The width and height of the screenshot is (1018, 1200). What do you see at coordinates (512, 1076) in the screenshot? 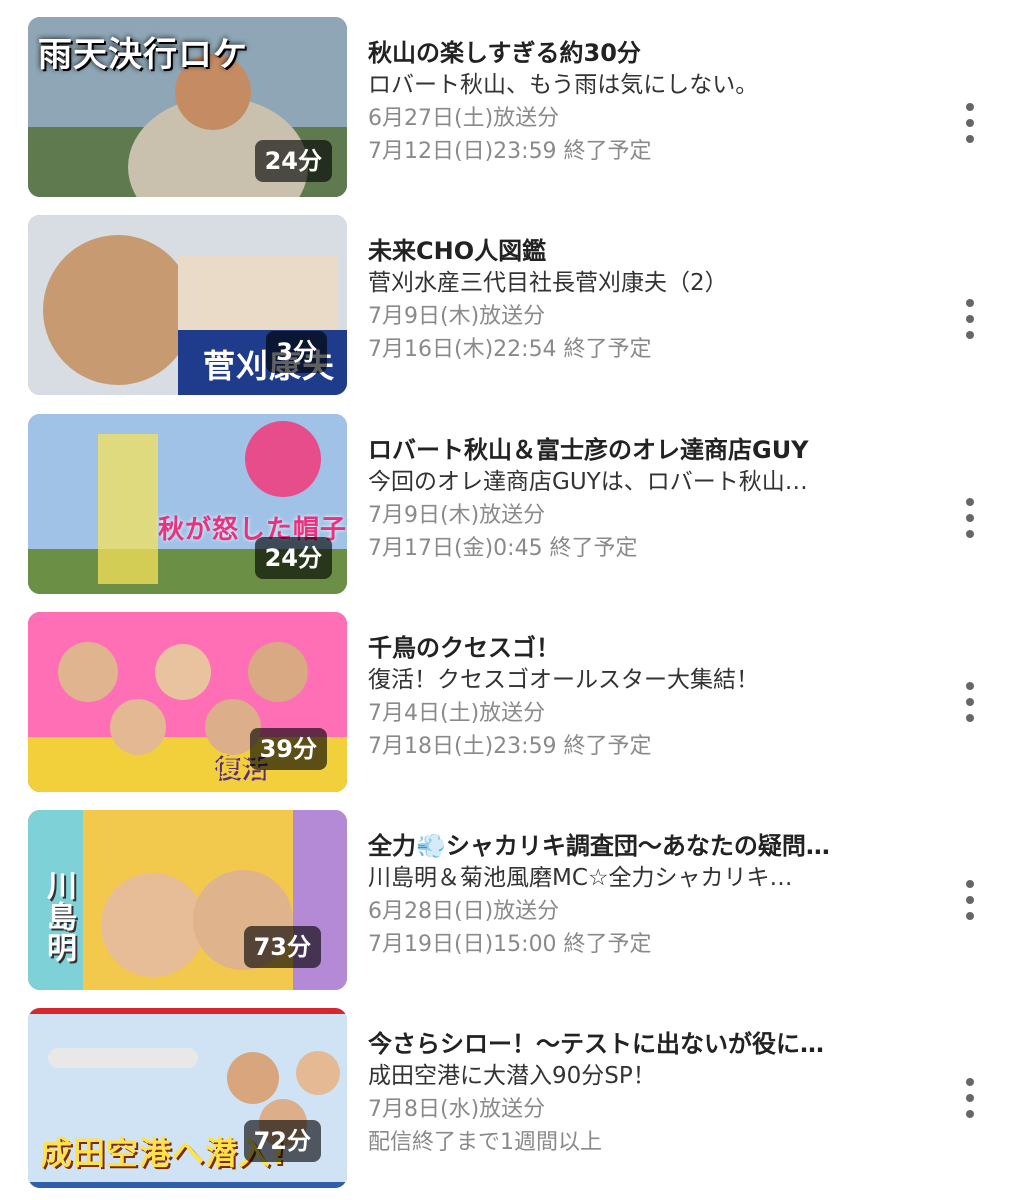
I see `program-subtitle: 成田空港に大潜入90分SP！` at bounding box center [512, 1076].